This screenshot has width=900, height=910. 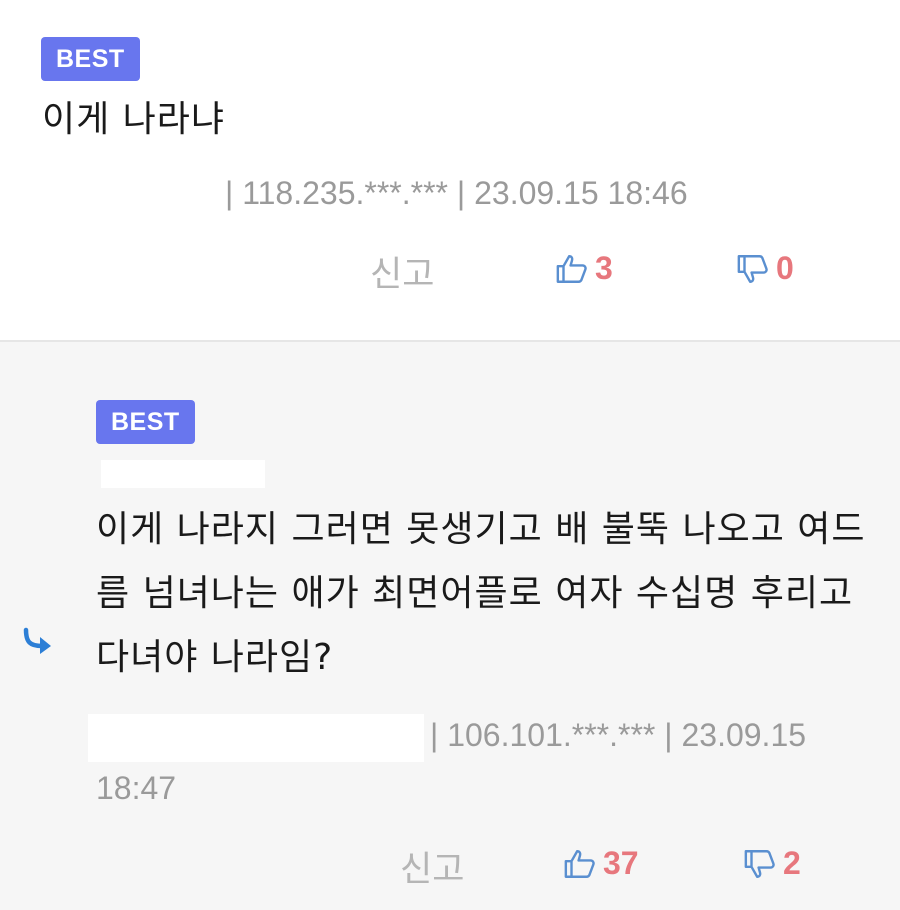 I want to click on comment-time: 18:47, so click(x=136, y=788).